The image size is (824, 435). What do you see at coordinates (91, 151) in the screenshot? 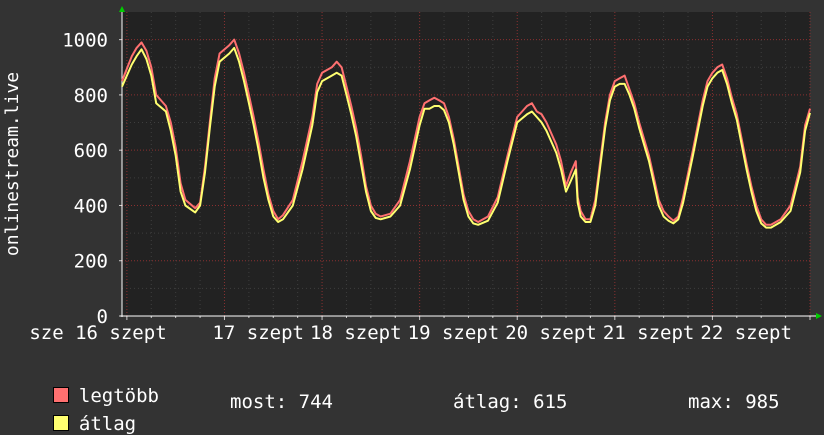
I see `y-tick-label: 600` at bounding box center [91, 151].